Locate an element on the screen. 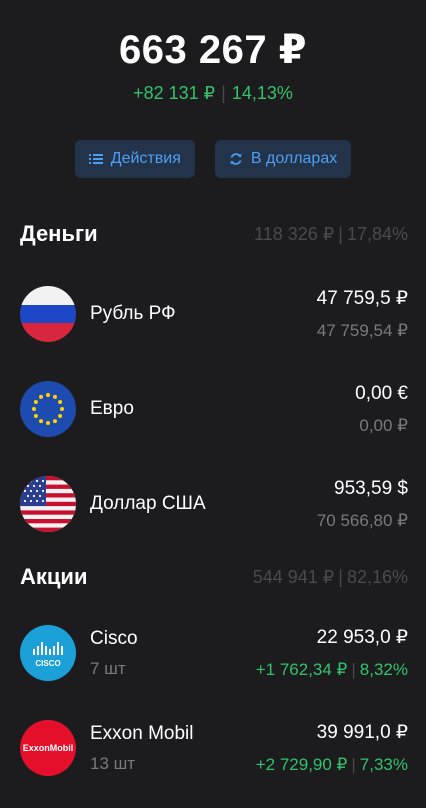 The height and width of the screenshot is (808, 426). portfolio-summary: 663 267 ₽ +82 131 ₽ | 14,13% is located at coordinates (213, 52).